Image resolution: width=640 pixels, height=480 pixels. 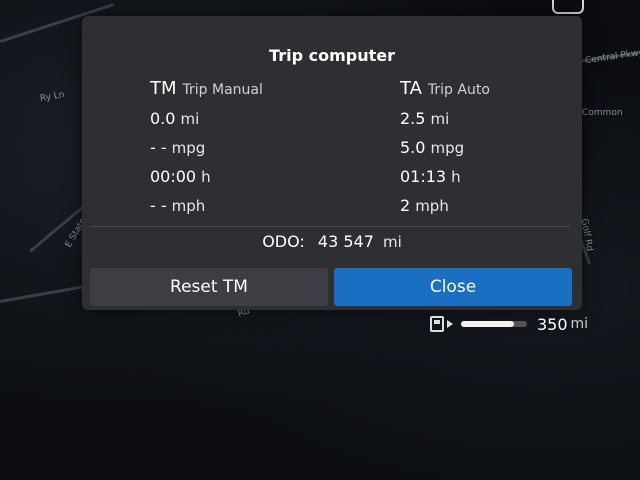 I want to click on trip-manual-header: TM Trip Manual, so click(x=206, y=91).